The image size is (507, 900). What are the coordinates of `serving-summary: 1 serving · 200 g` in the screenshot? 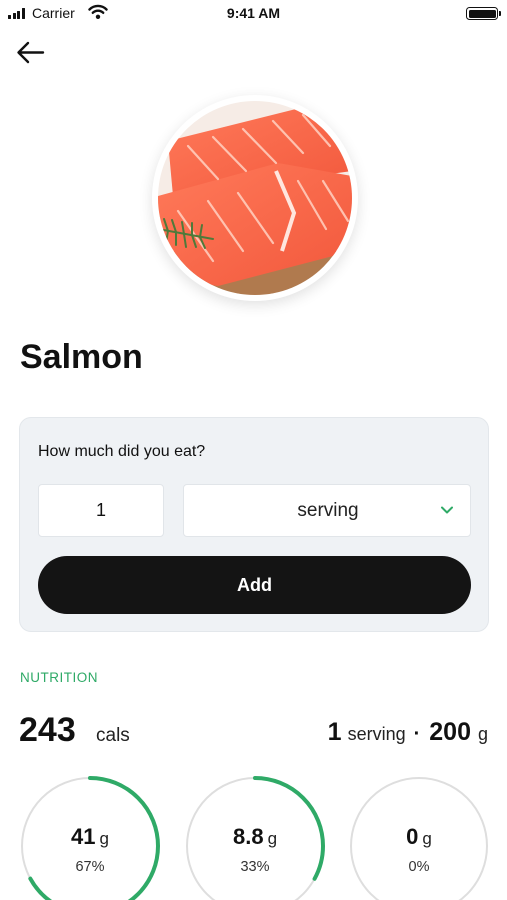 It's located at (408, 732).